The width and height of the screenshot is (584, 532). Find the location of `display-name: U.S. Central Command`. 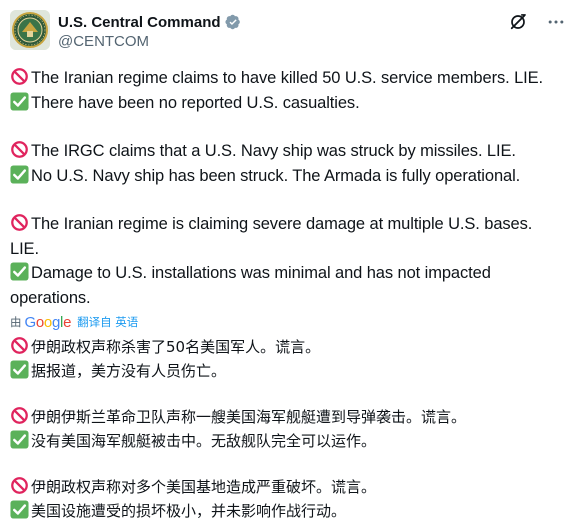

display-name: U.S. Central Command is located at coordinates (139, 22).